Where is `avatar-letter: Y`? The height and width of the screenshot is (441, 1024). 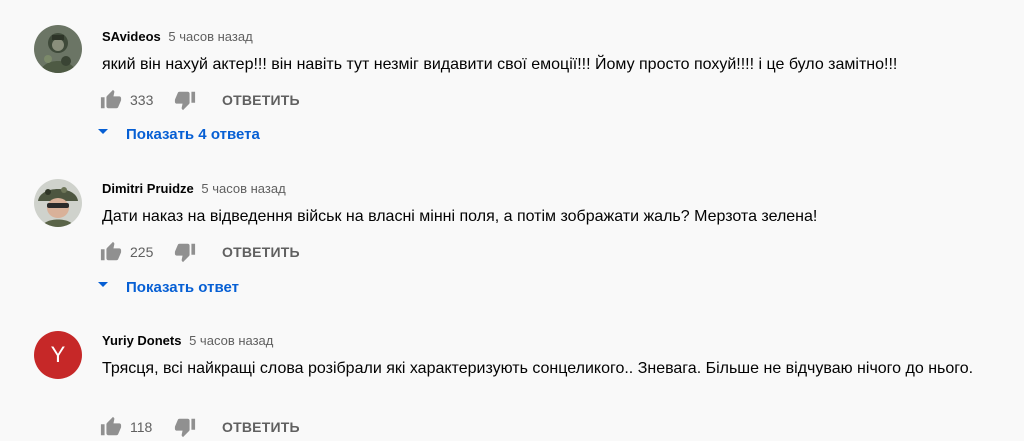
avatar-letter: Y is located at coordinates (58, 354).